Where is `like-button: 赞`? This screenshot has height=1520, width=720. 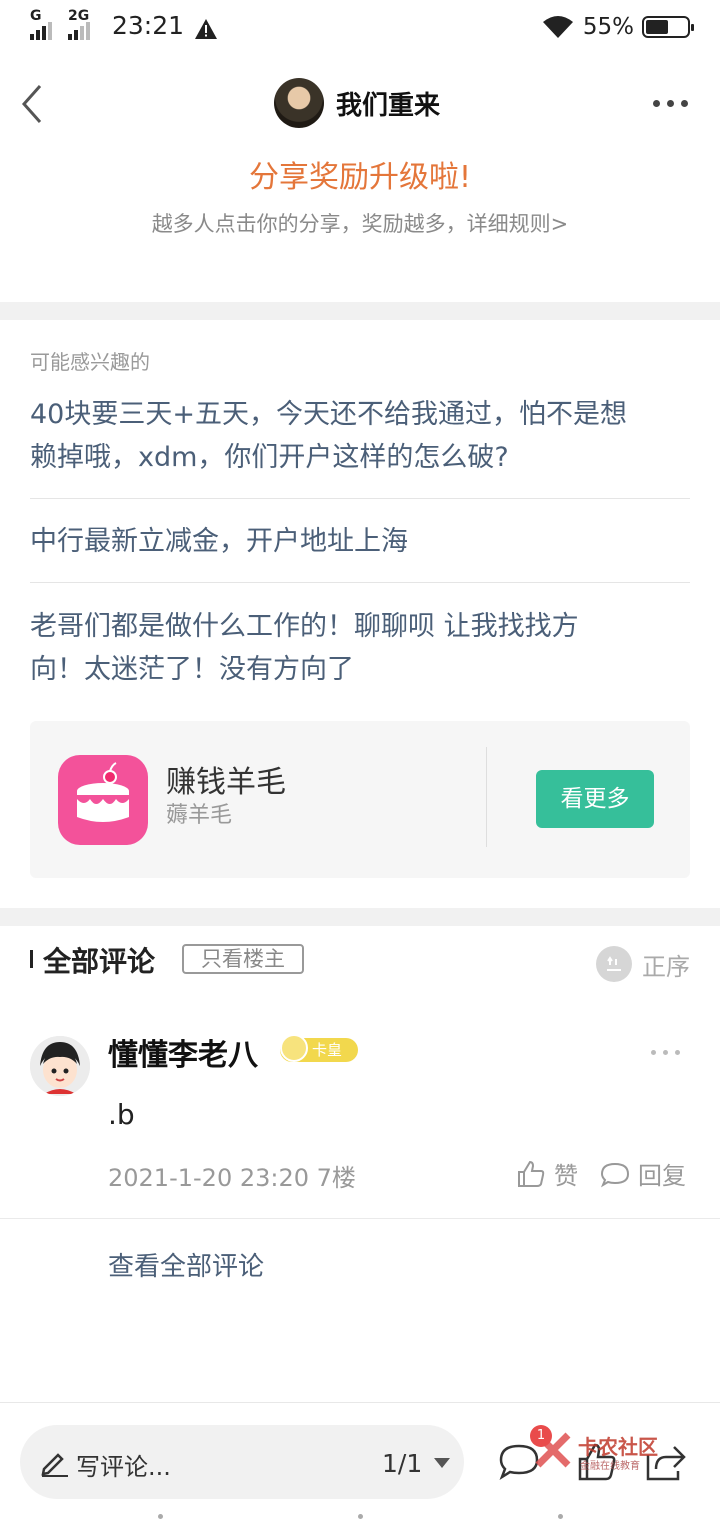 like-button: 赞 is located at coordinates (547, 1173).